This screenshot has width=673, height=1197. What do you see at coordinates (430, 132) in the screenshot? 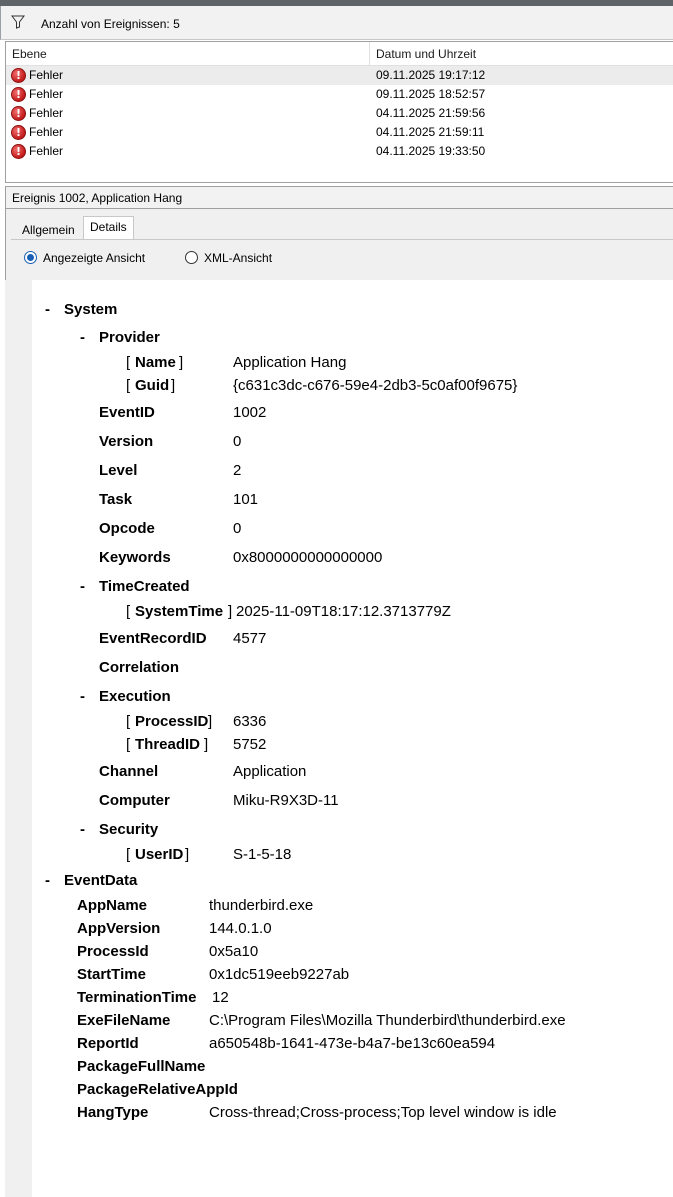
I see `row-datetime: 04.11.2025 21:59:11` at bounding box center [430, 132].